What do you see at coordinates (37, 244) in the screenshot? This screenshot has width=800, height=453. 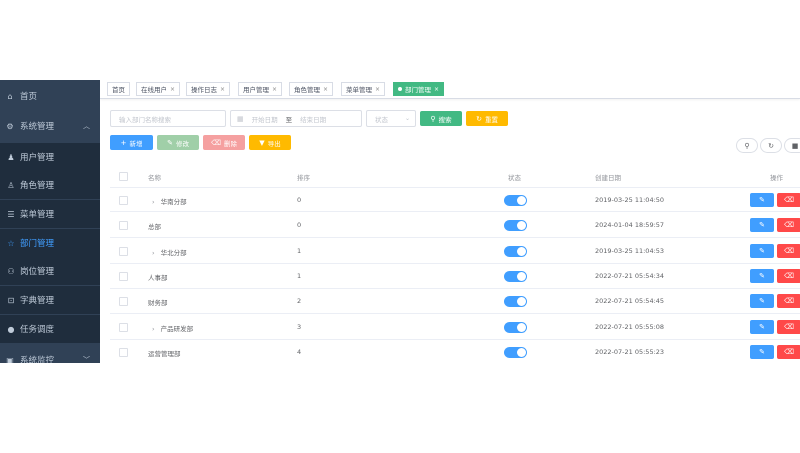 I see `sidebar-item-label: 部门管理` at bounding box center [37, 244].